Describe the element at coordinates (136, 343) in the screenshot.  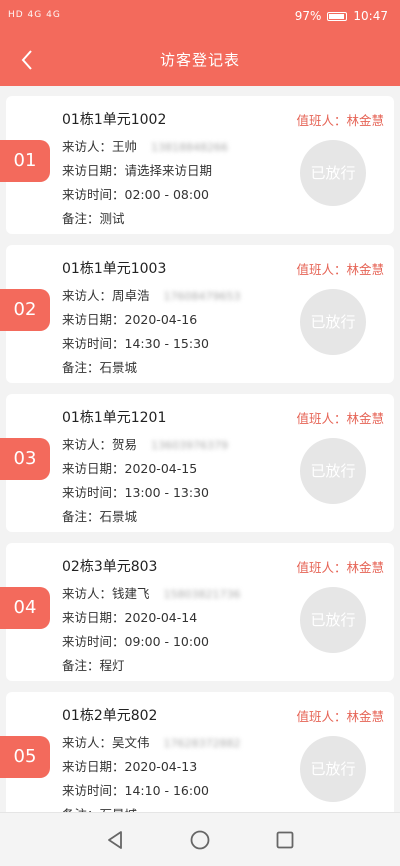
I see `visit-time: 来访时间：14:30 - 15:30` at that location.